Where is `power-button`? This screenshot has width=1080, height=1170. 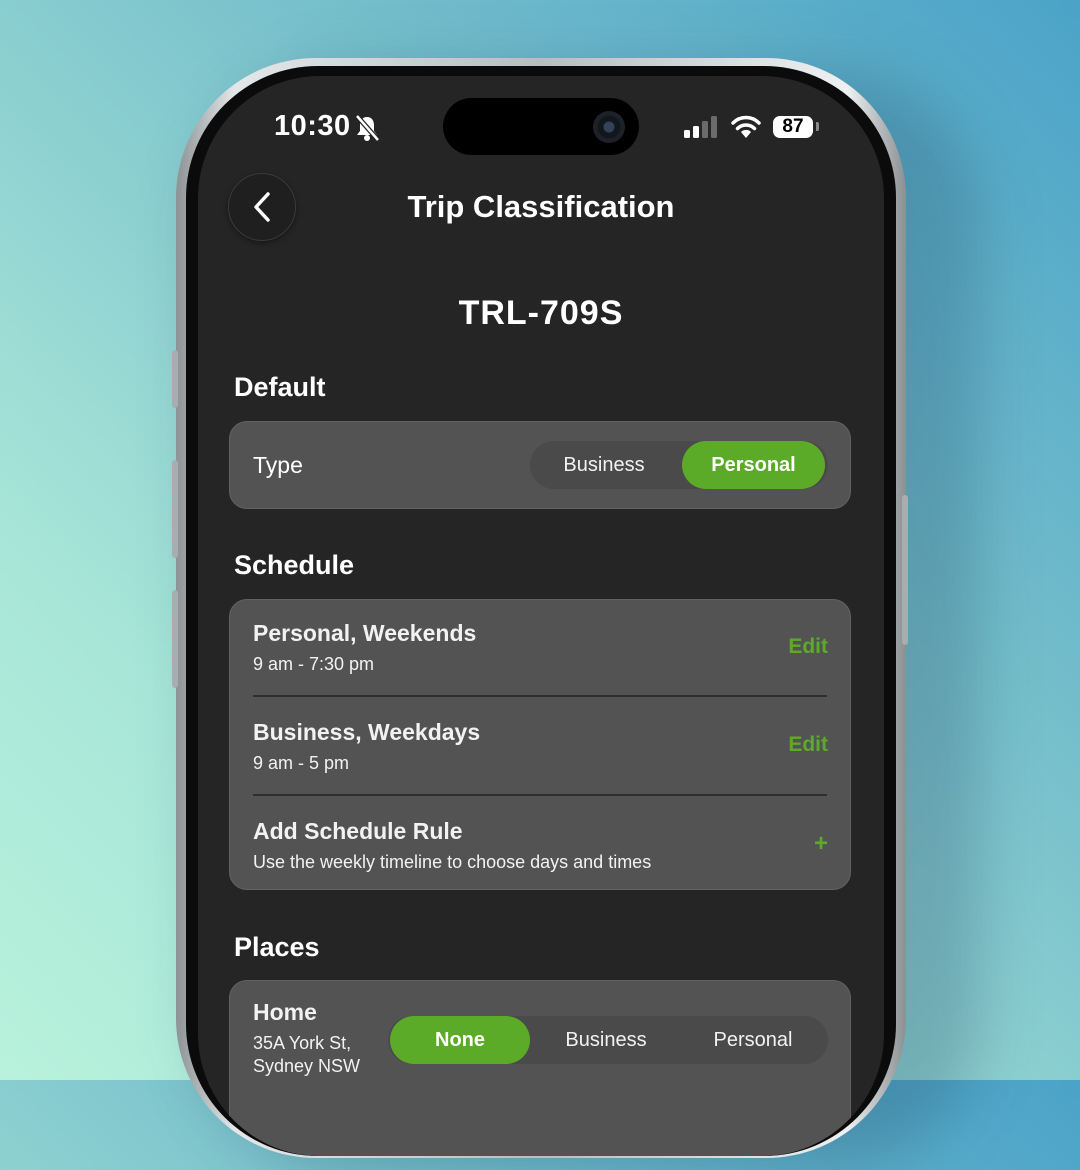 power-button is located at coordinates (905, 570).